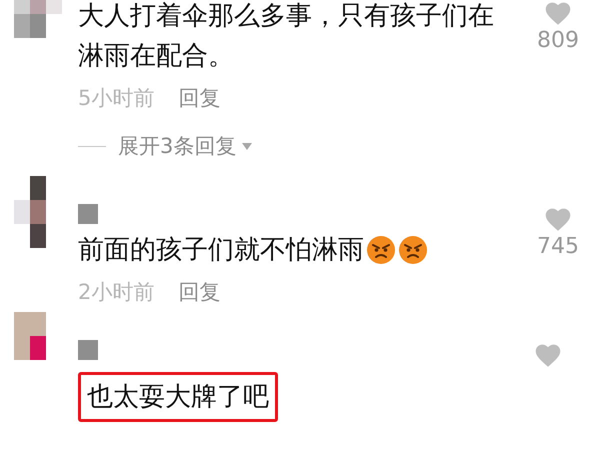  Describe the element at coordinates (185, 146) in the screenshot. I see `expand-replies-button: 展开3条回复` at that location.